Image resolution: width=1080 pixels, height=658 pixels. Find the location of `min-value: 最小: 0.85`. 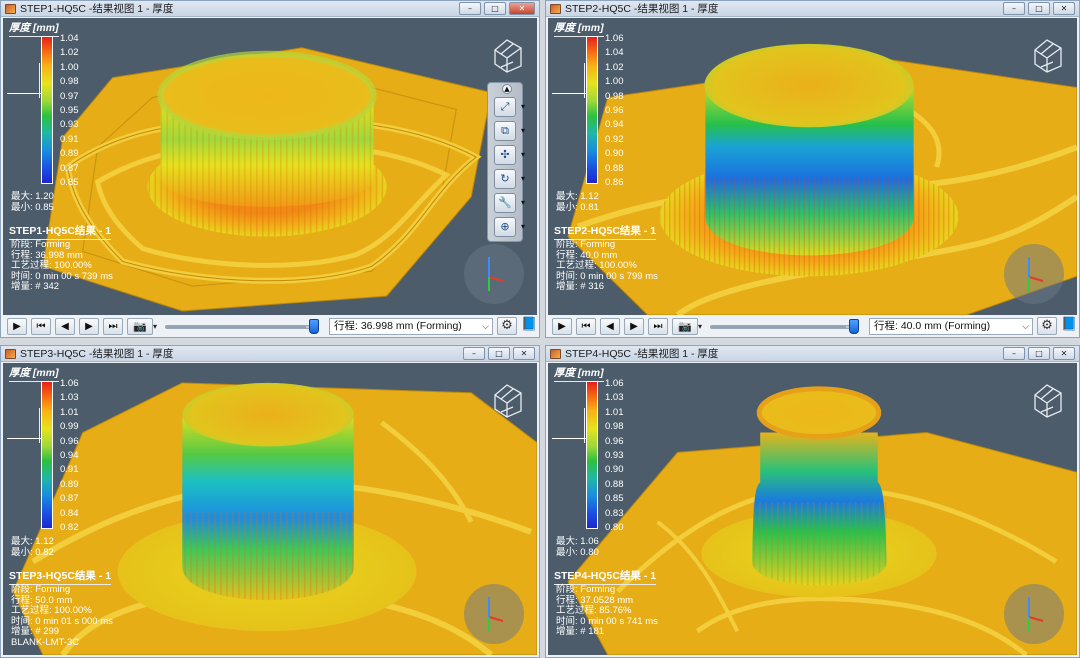

min-value: 最小: 0.85 is located at coordinates (32, 207).